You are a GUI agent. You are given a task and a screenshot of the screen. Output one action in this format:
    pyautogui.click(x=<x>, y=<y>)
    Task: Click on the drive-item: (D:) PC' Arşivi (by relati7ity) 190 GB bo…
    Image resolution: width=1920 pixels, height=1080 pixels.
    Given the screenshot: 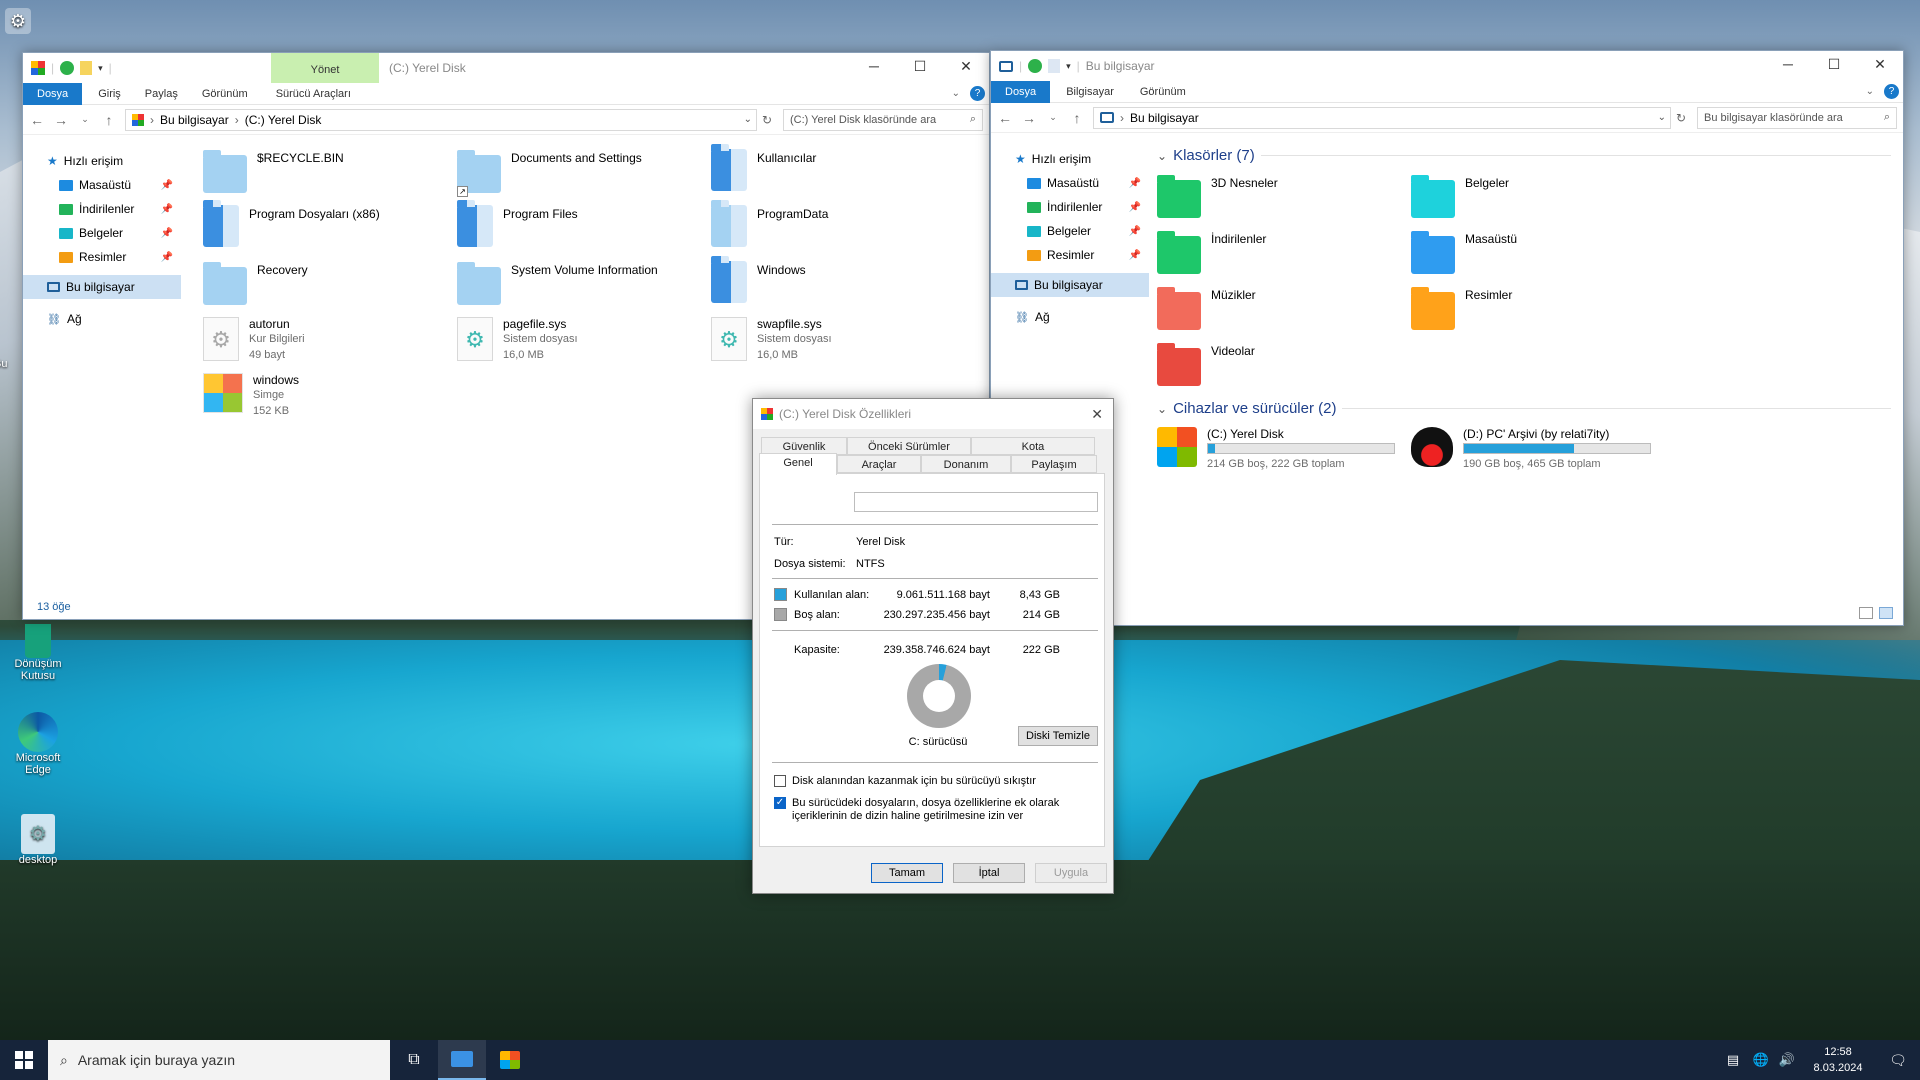 What is the action you would take?
    pyautogui.click(x=1538, y=455)
    